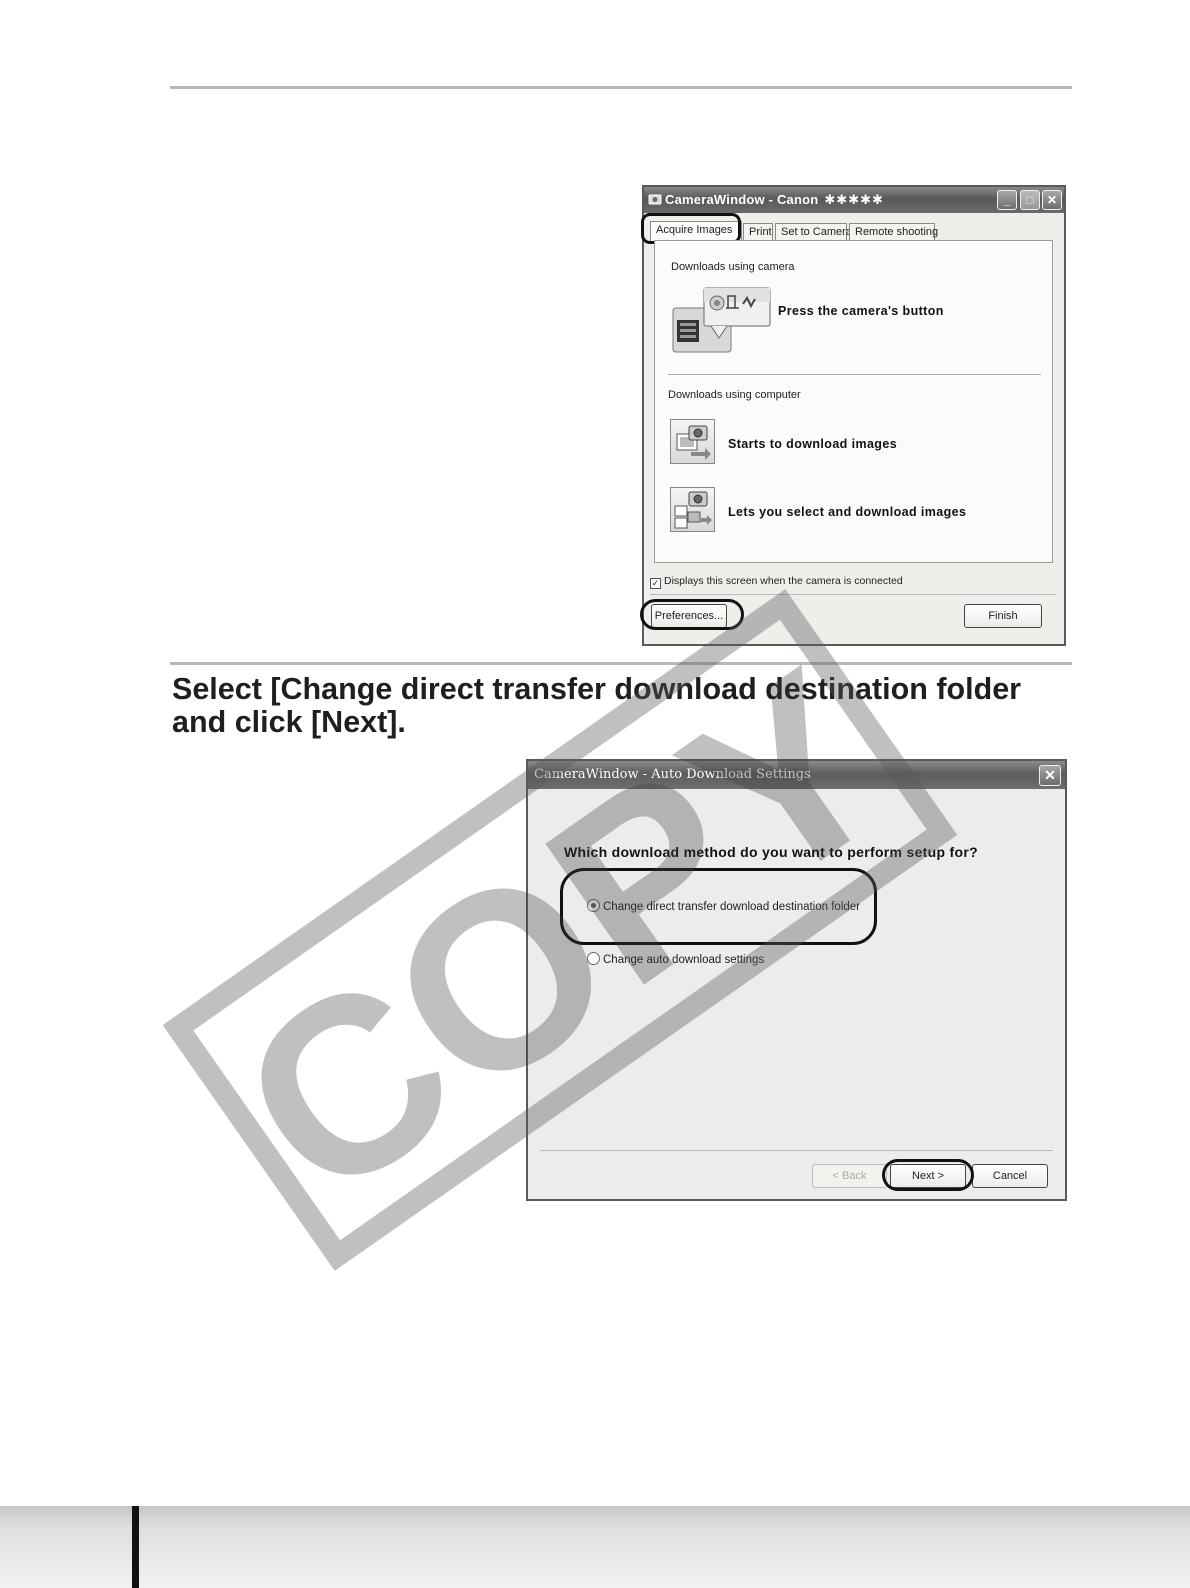  I want to click on download-images-icon, so click(693, 442).